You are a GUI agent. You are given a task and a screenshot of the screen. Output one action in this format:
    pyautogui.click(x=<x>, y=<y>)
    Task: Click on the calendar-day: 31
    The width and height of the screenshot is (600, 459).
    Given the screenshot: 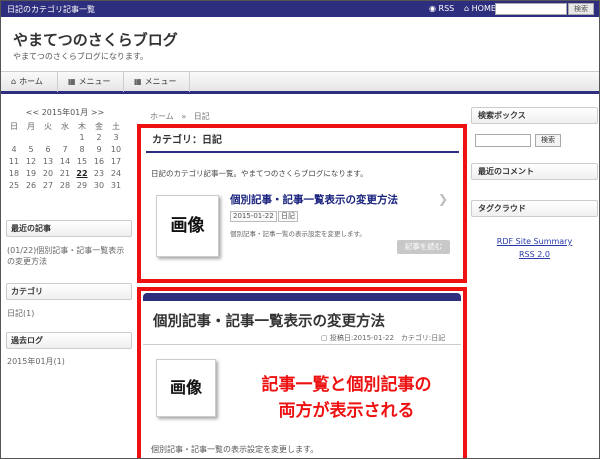 What is the action you would take?
    pyautogui.click(x=116, y=185)
    